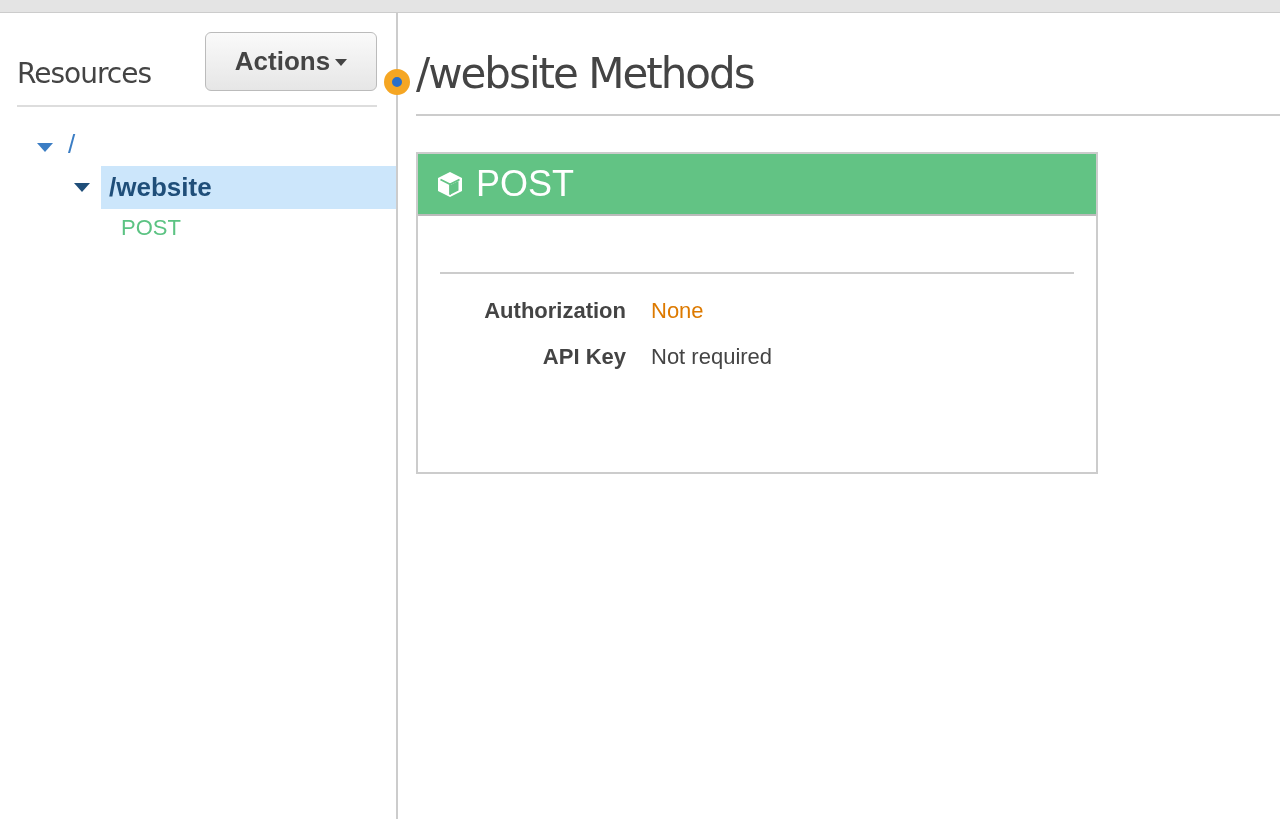  Describe the element at coordinates (583, 357) in the screenshot. I see `detail-label: API Key` at that location.